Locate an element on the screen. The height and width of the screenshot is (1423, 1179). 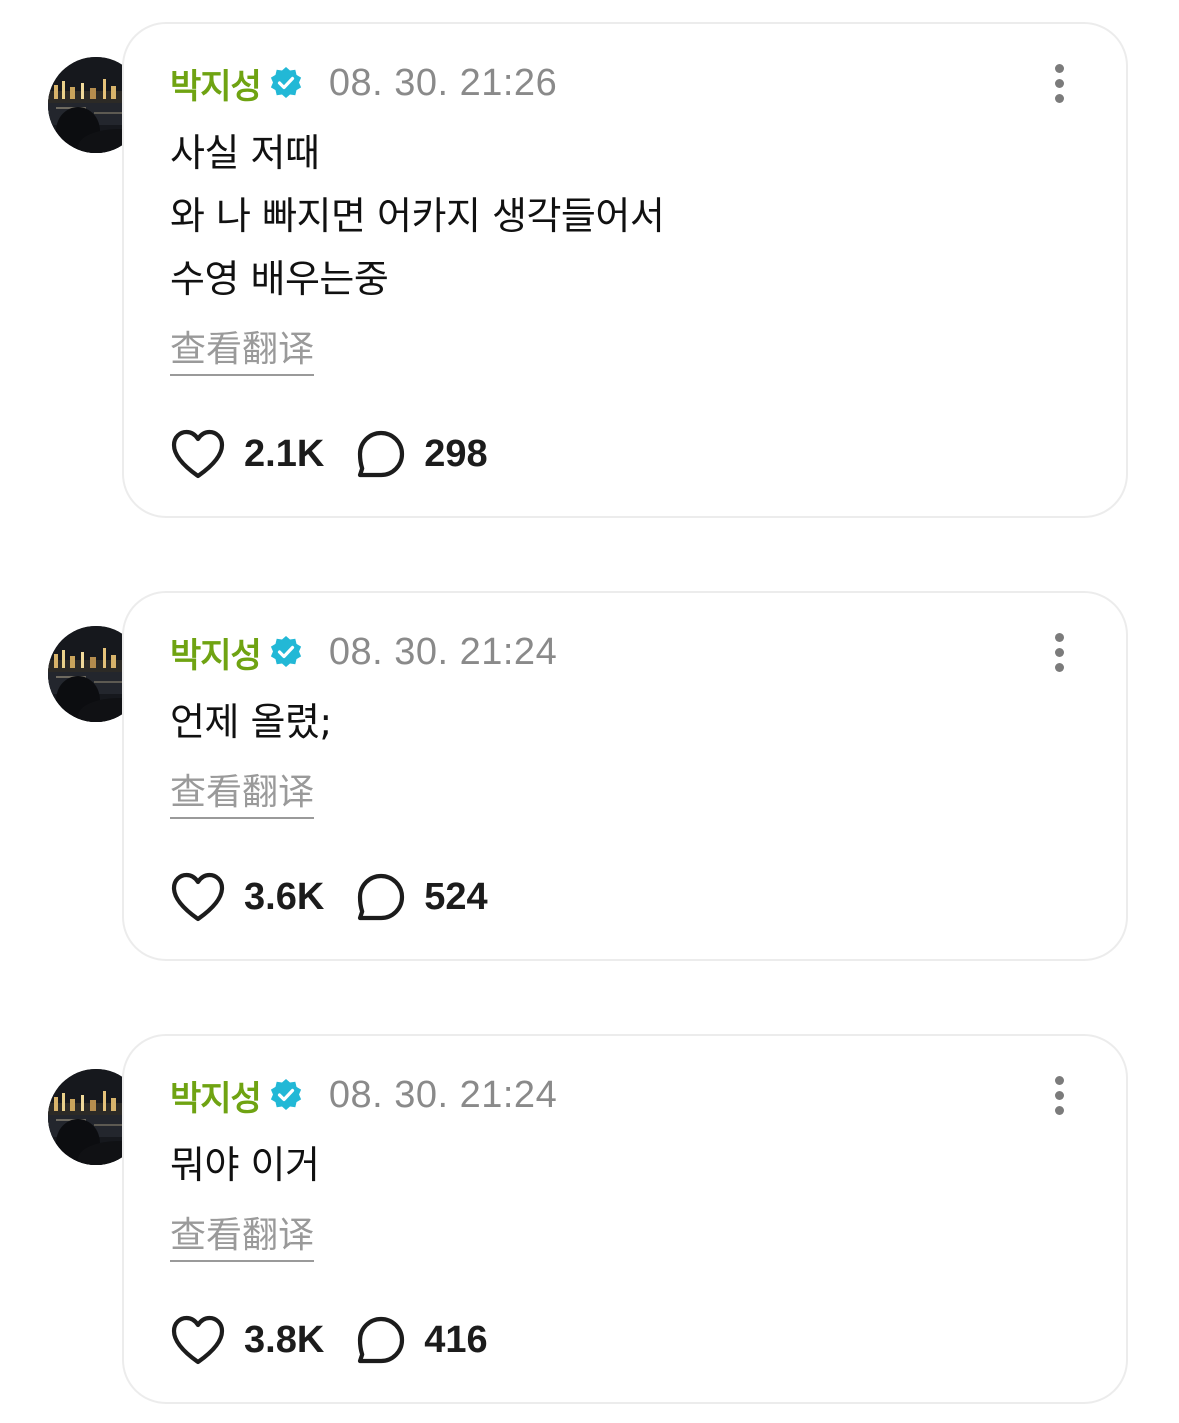
like-count: 3.6K is located at coordinates (284, 896).